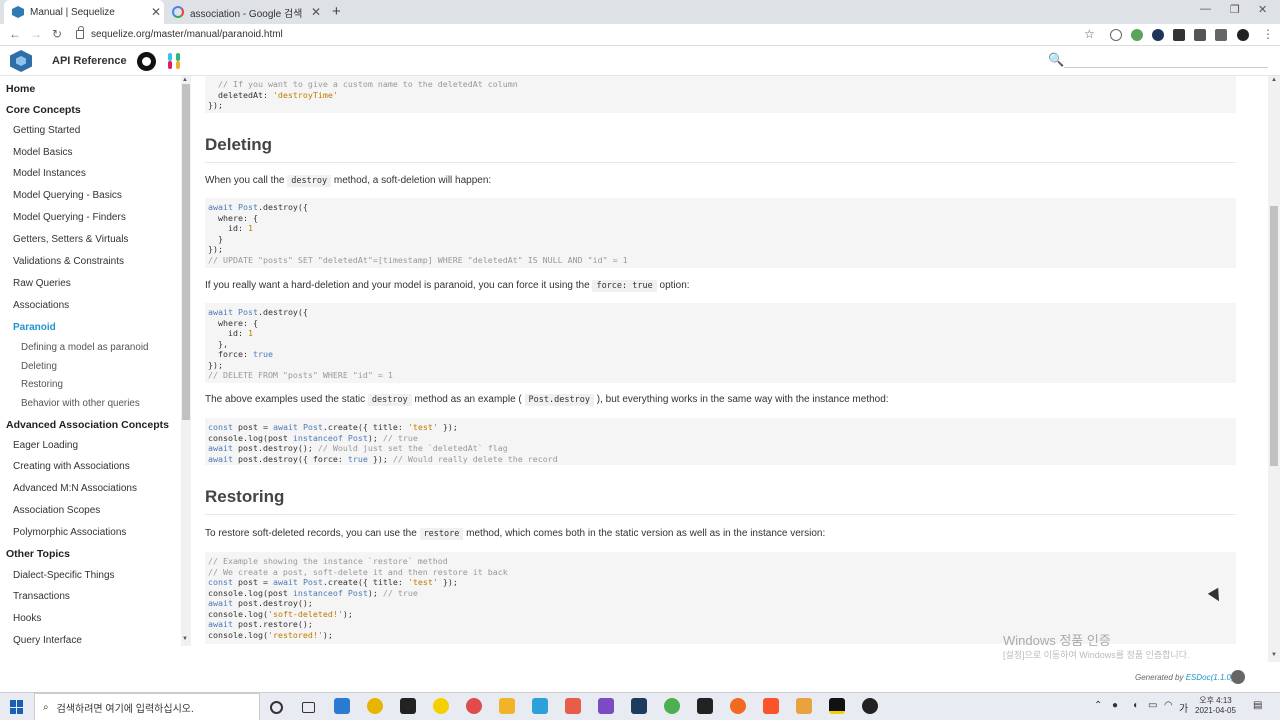 This screenshot has height=720, width=1280. Describe the element at coordinates (375, 706) in the screenshot. I see `chrome-icon` at that location.